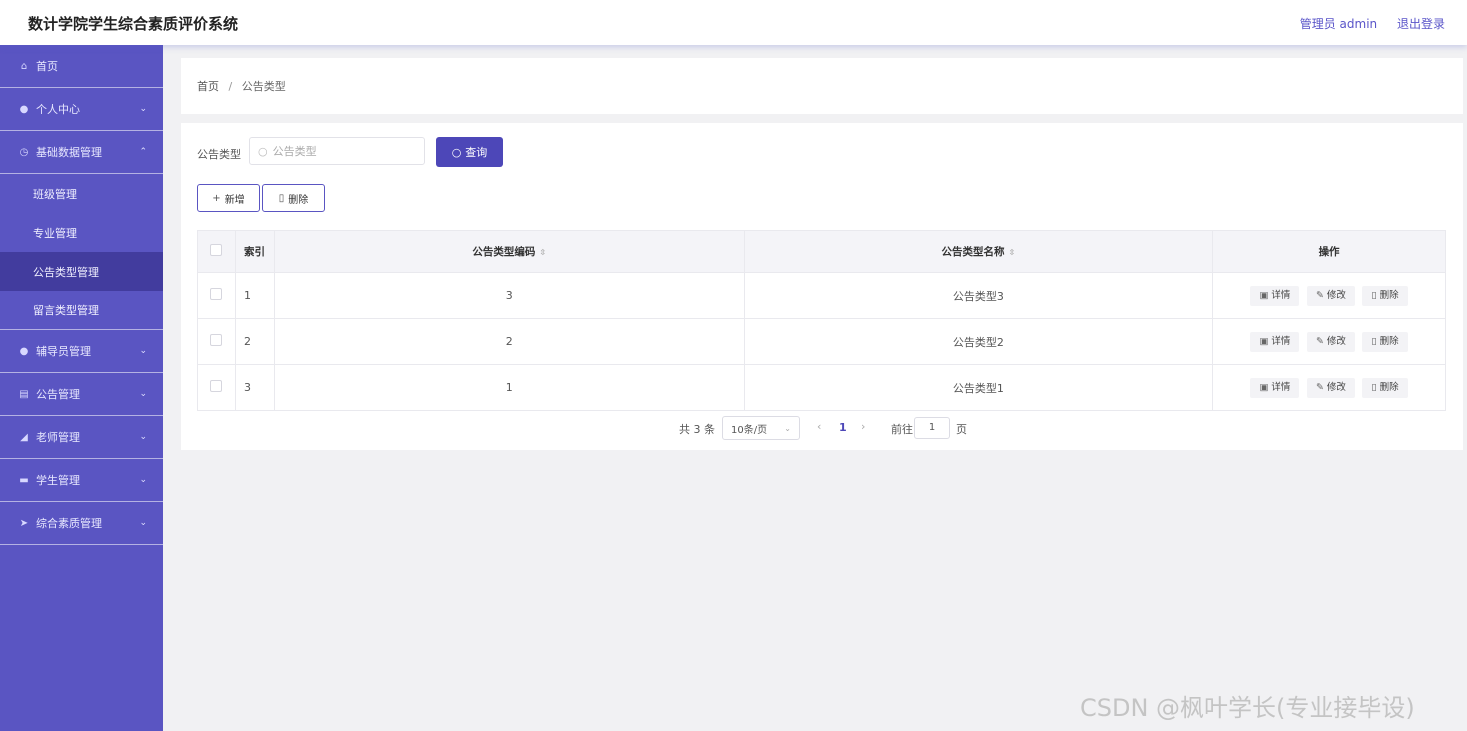 The width and height of the screenshot is (1467, 731). What do you see at coordinates (208, 86) in the screenshot?
I see `breadcrumb-home: 首页` at bounding box center [208, 86].